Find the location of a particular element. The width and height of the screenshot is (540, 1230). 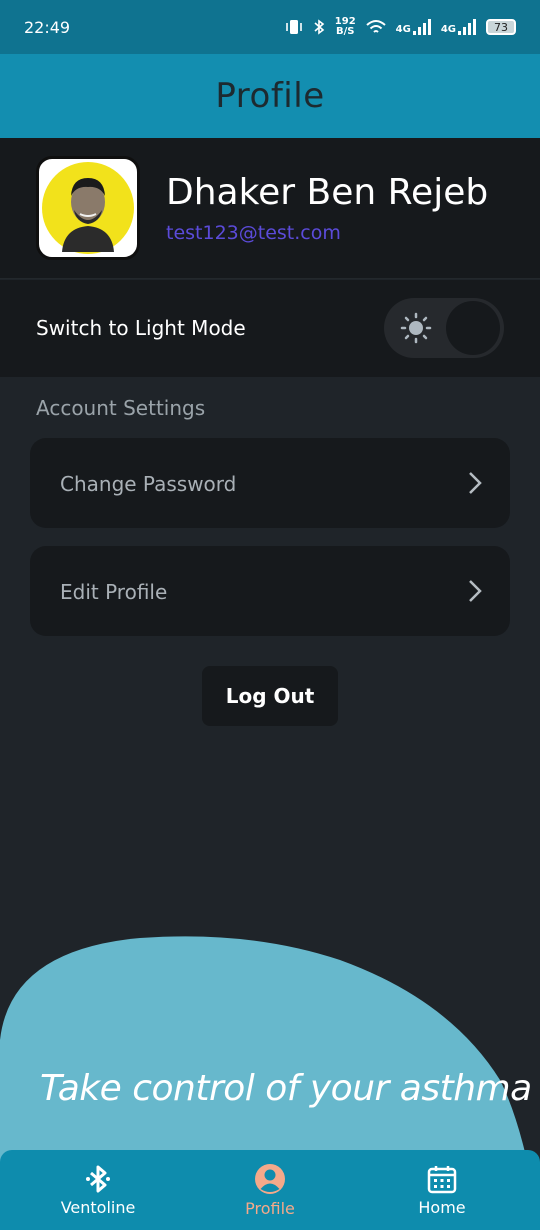

calendar-icon is located at coordinates (442, 1179).